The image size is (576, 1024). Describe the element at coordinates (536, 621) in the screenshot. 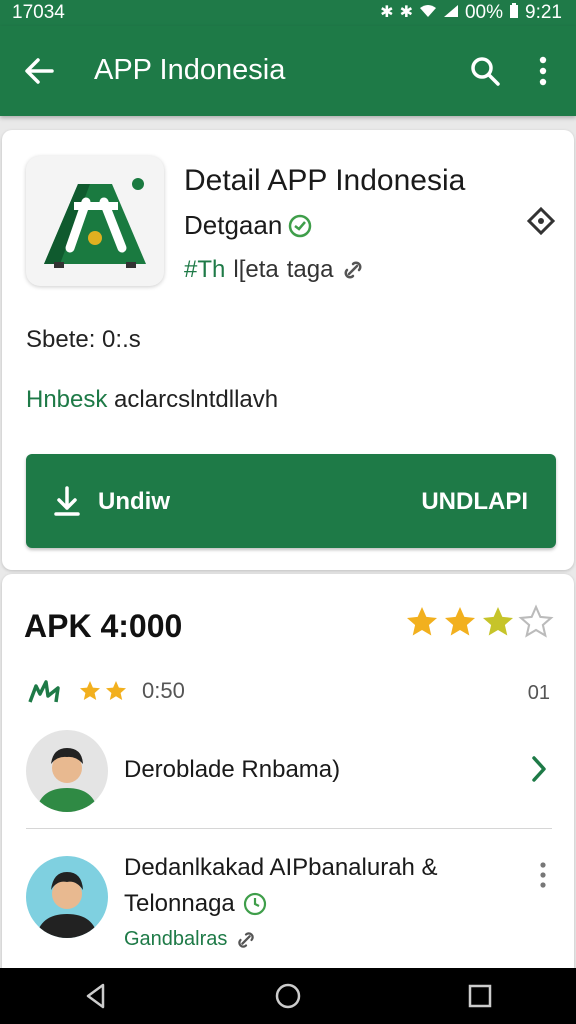

I see `star-empty-icon` at that location.